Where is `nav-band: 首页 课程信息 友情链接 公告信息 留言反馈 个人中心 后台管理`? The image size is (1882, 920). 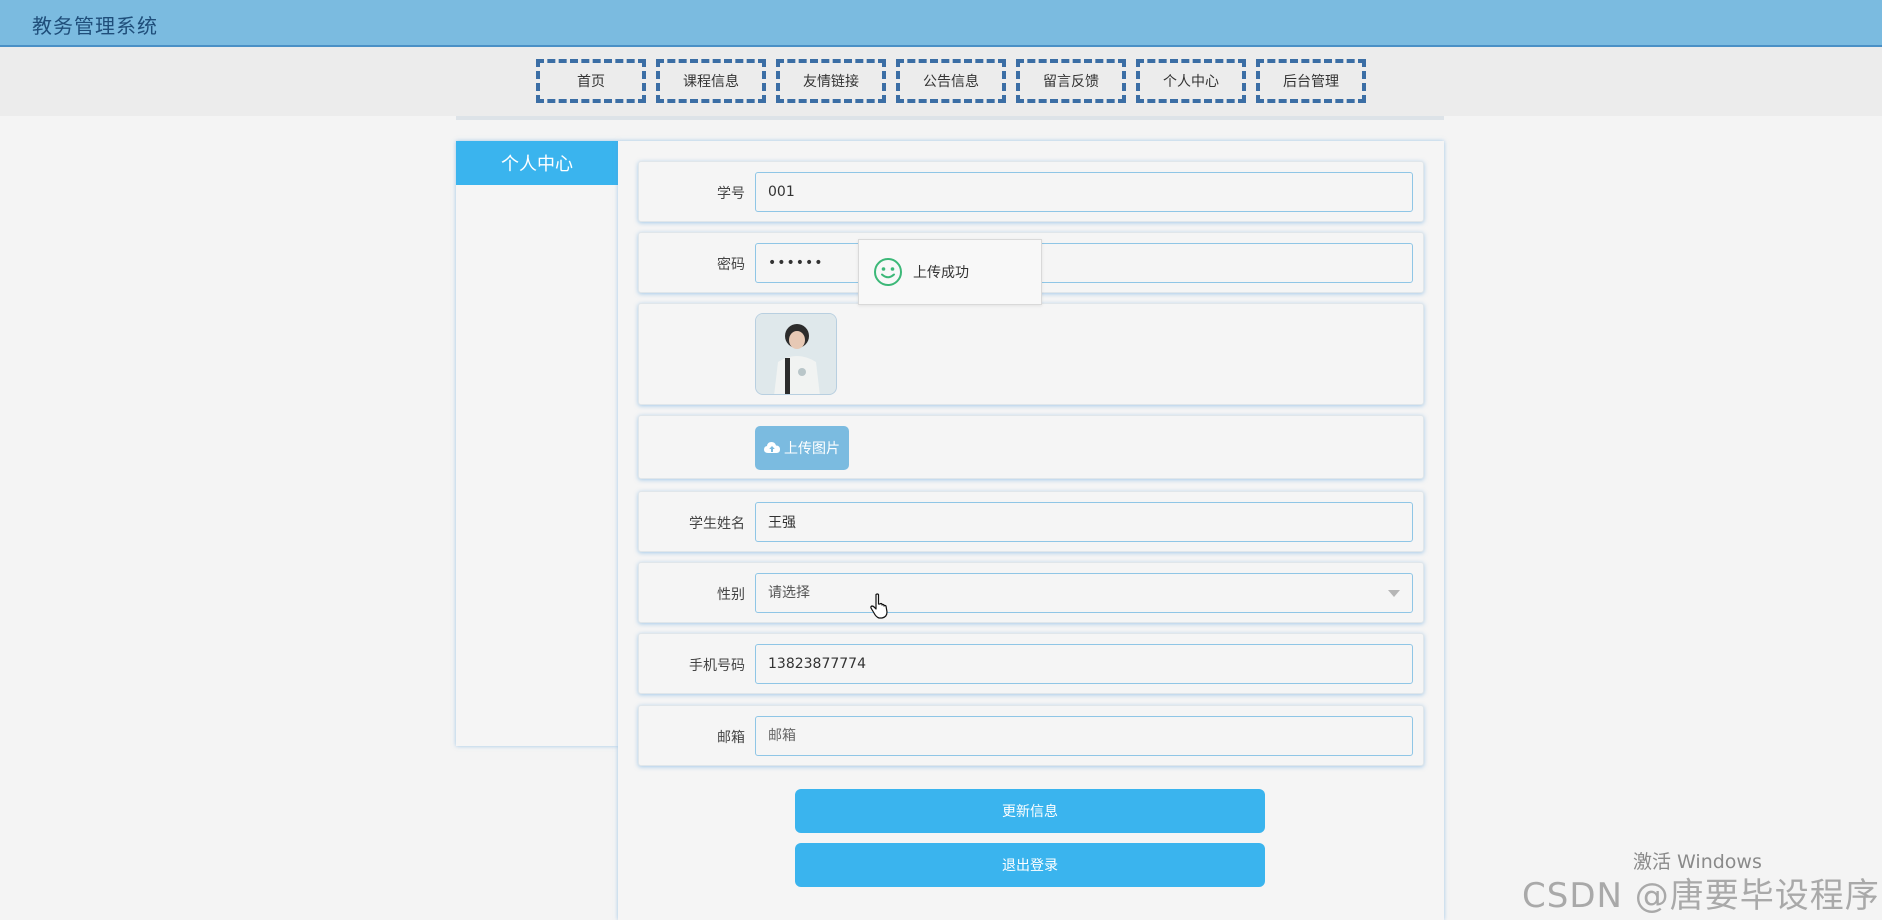 nav-band: 首页 课程信息 友情链接 公告信息 留言反馈 个人中心 后台管理 is located at coordinates (941, 81).